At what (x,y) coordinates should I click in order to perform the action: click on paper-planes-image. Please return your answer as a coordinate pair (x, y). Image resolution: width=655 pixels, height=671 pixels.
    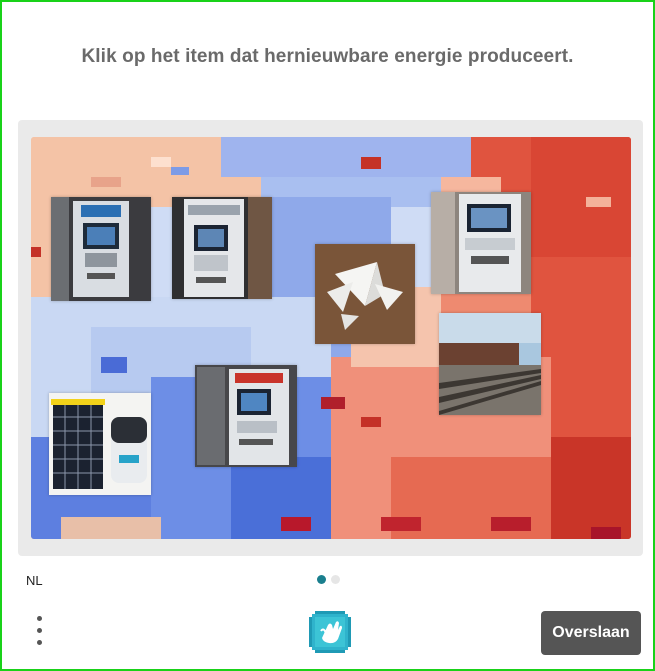
    Looking at the image, I should click on (365, 294).